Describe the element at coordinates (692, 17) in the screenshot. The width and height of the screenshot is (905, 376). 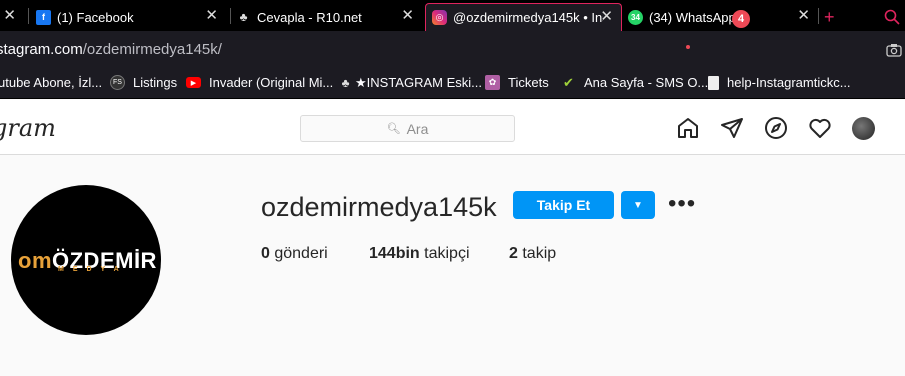
I see `tab-label: (34) WhatsApp` at that location.